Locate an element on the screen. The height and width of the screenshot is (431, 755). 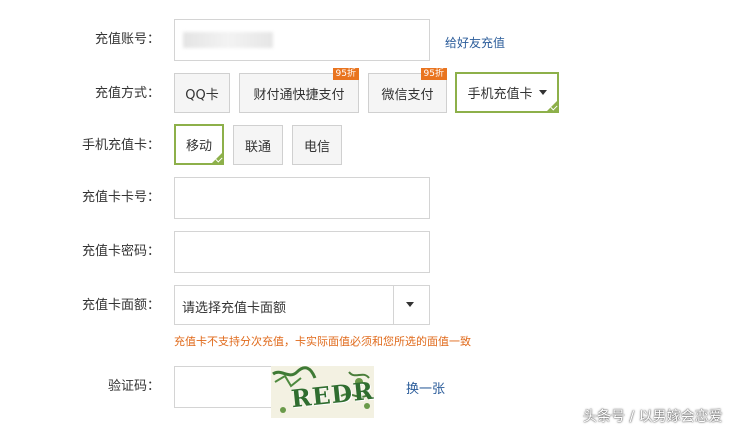
card-number-label: 充值卡卡号： is located at coordinates (120, 197).